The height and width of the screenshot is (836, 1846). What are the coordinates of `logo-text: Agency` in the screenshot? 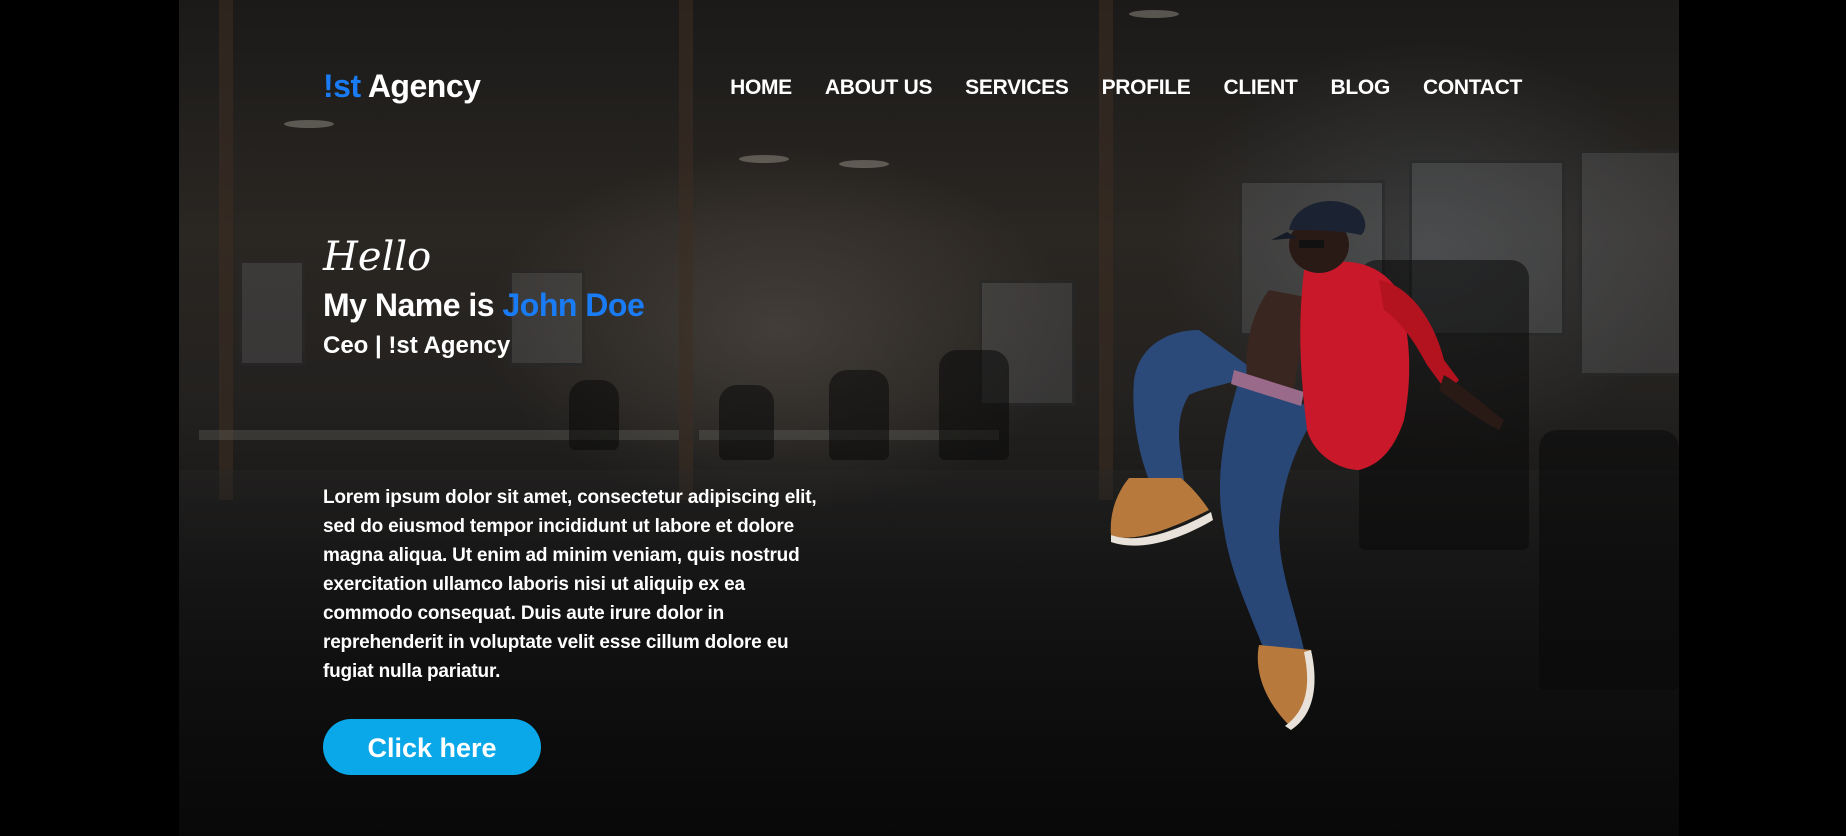 It's located at (424, 86).